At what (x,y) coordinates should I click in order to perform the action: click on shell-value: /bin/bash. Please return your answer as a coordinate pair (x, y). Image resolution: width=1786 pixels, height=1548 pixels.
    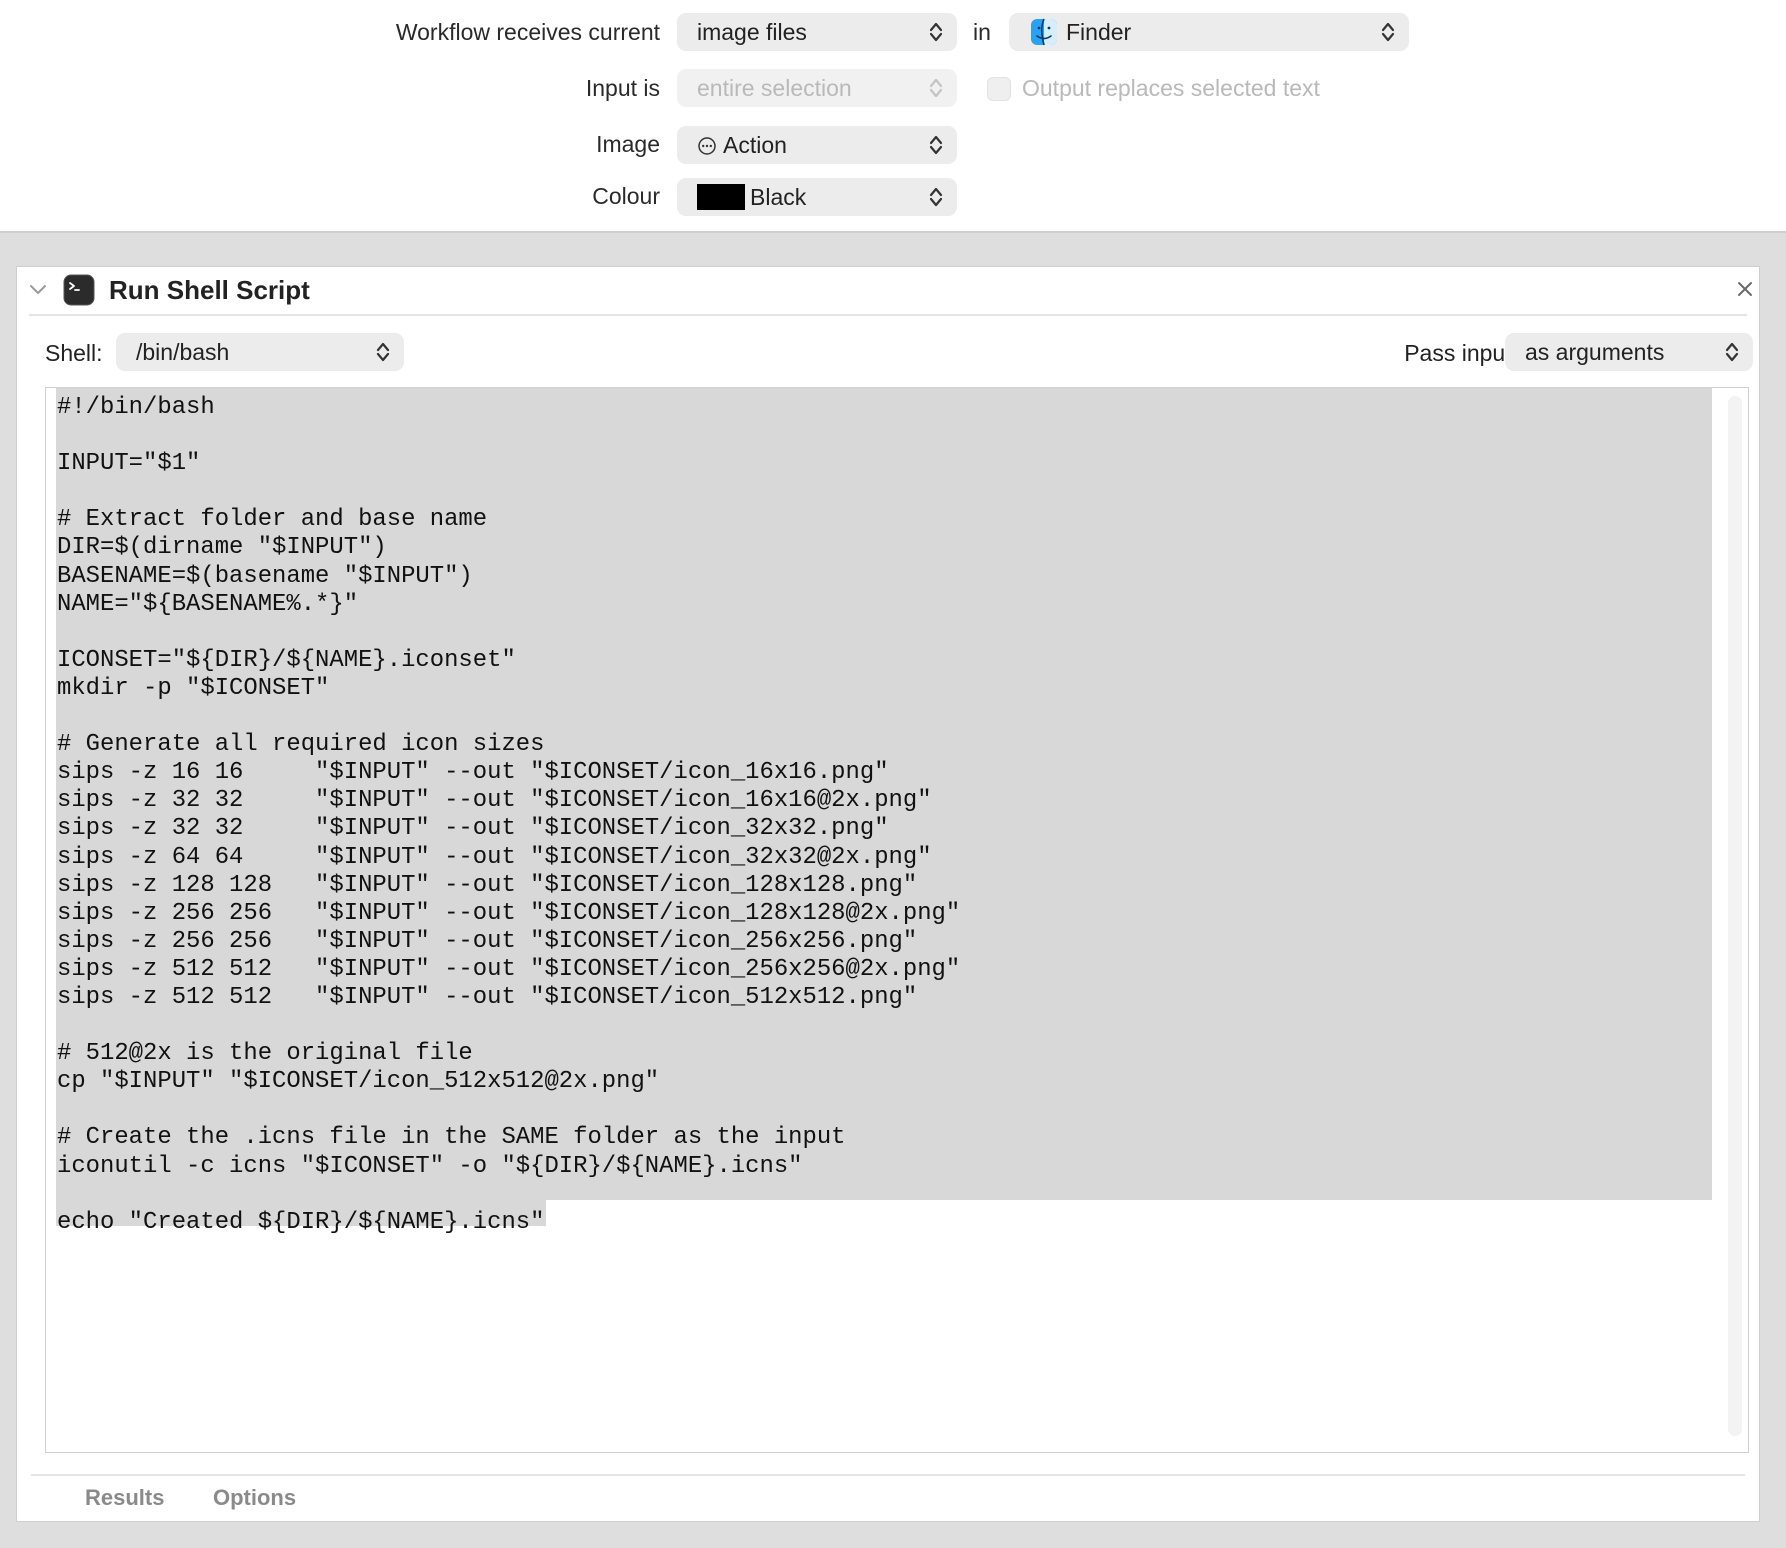
    Looking at the image, I should click on (183, 351).